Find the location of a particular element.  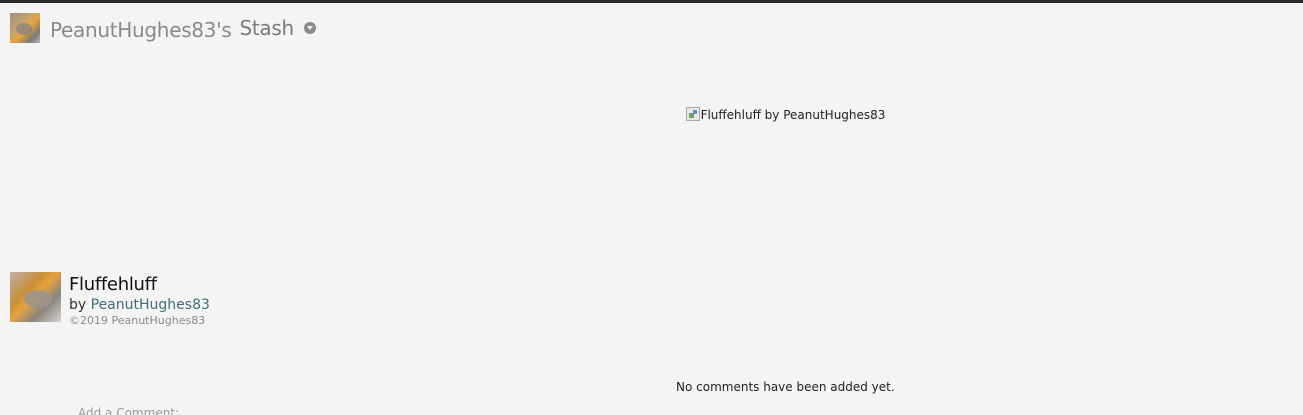

deviation-byline: by PeanutHughes83 is located at coordinates (139, 305).